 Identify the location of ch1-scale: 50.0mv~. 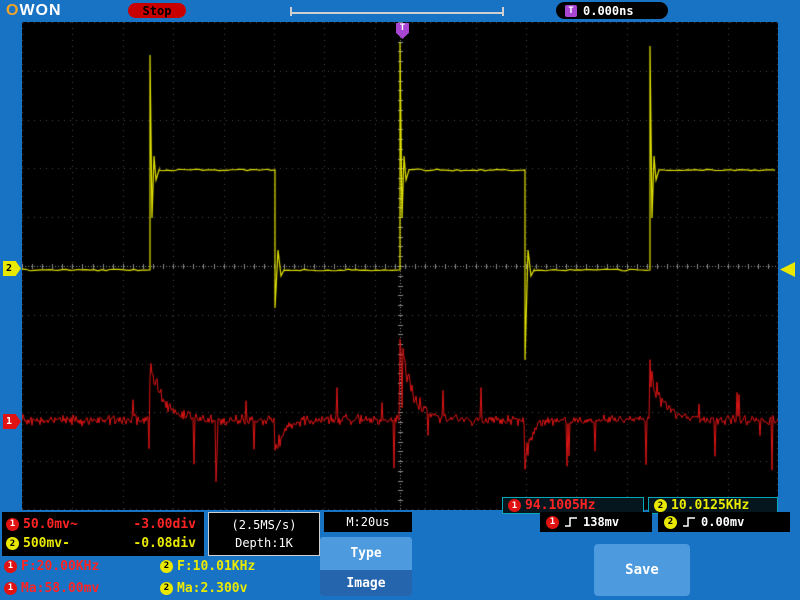
(50, 524).